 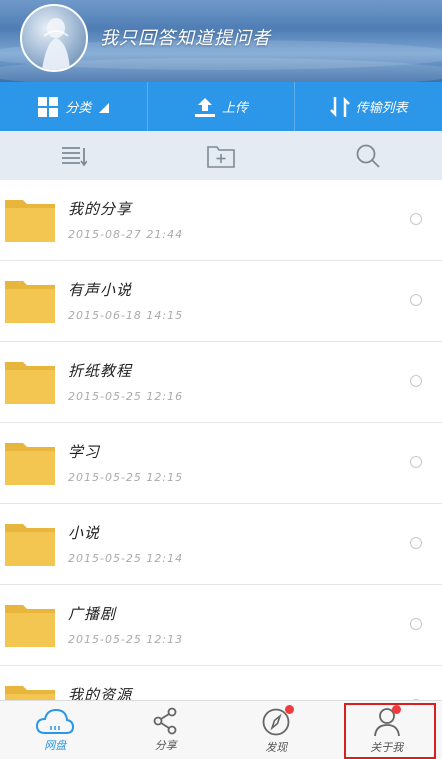 What do you see at coordinates (100, 371) in the screenshot?
I see `file-name: 折纸教程` at bounding box center [100, 371].